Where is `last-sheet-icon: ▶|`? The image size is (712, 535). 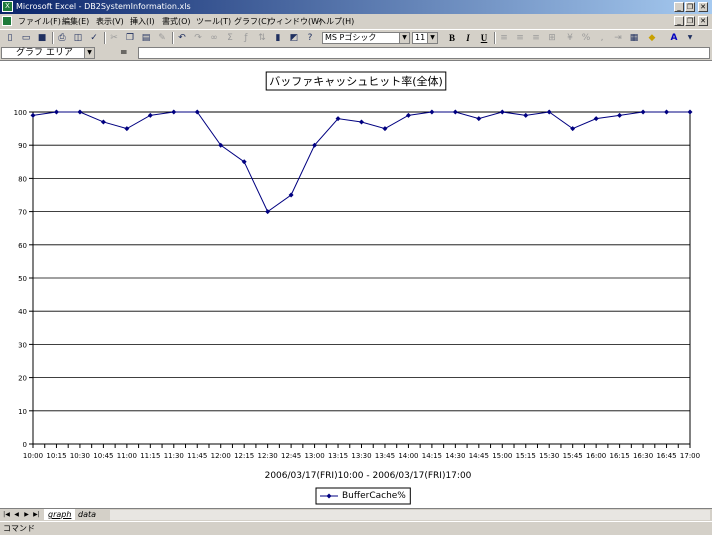
last-sheet-icon: ▶| is located at coordinates (36, 515).